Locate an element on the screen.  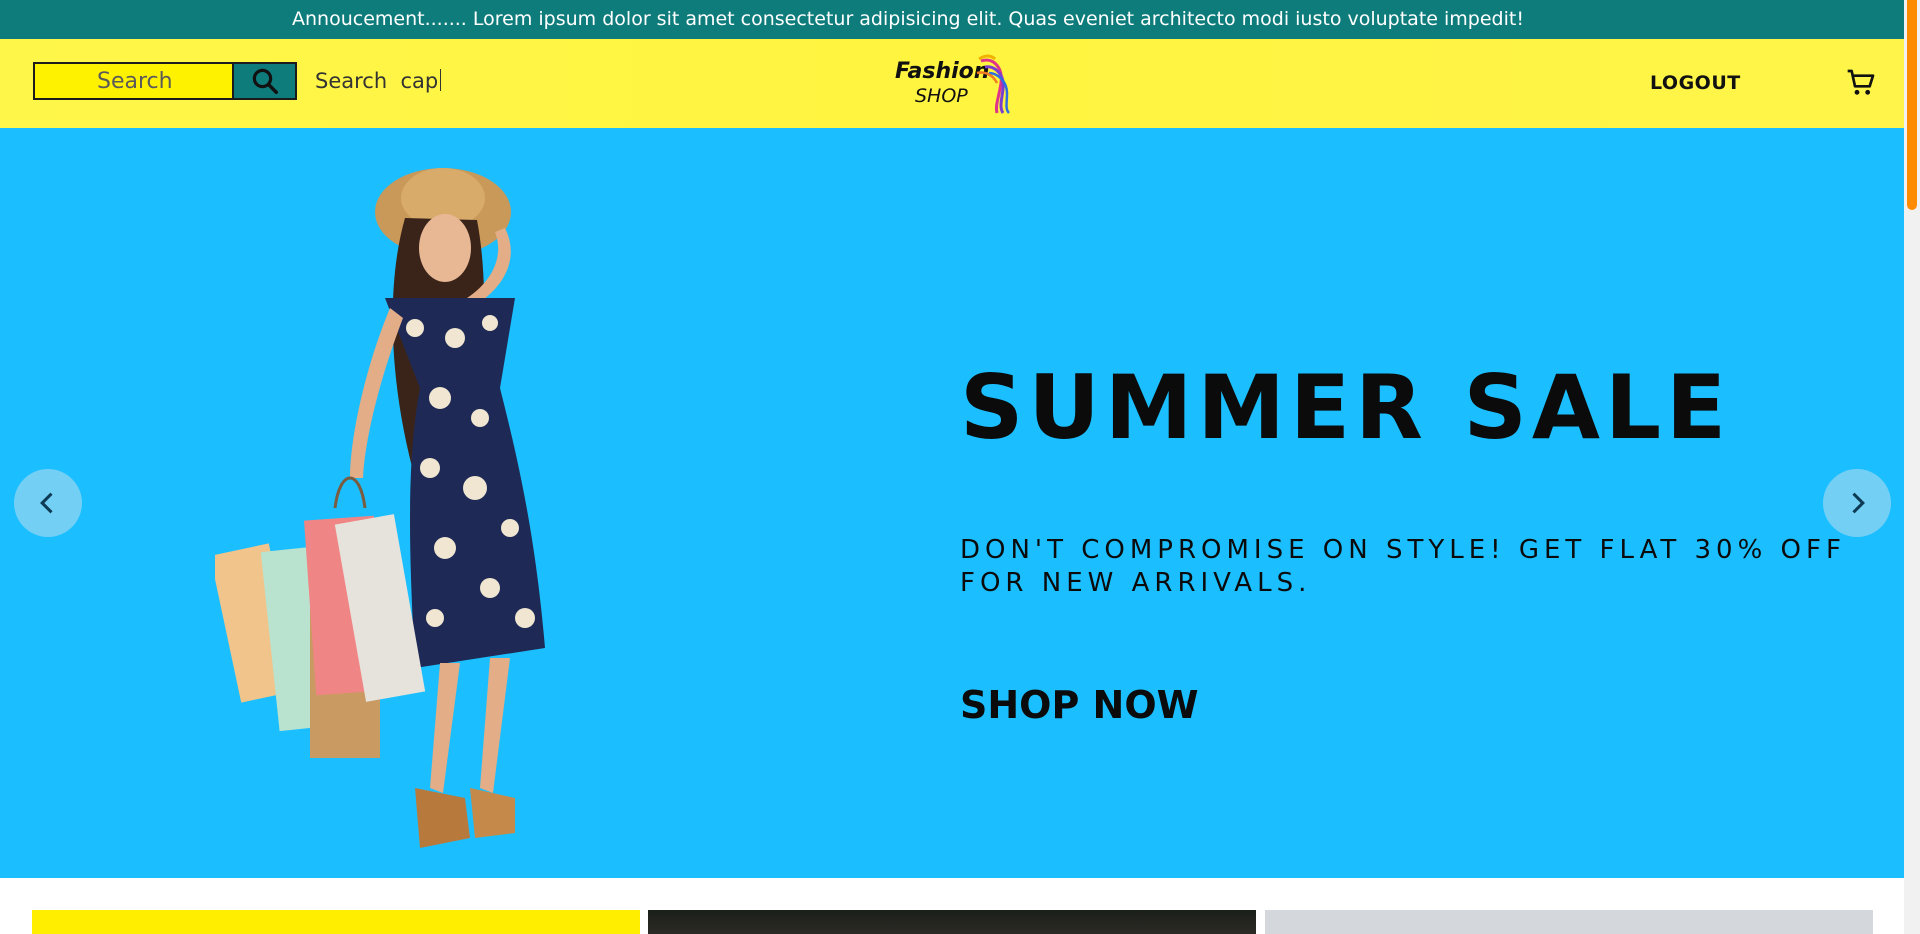
search-box is located at coordinates (165, 81).